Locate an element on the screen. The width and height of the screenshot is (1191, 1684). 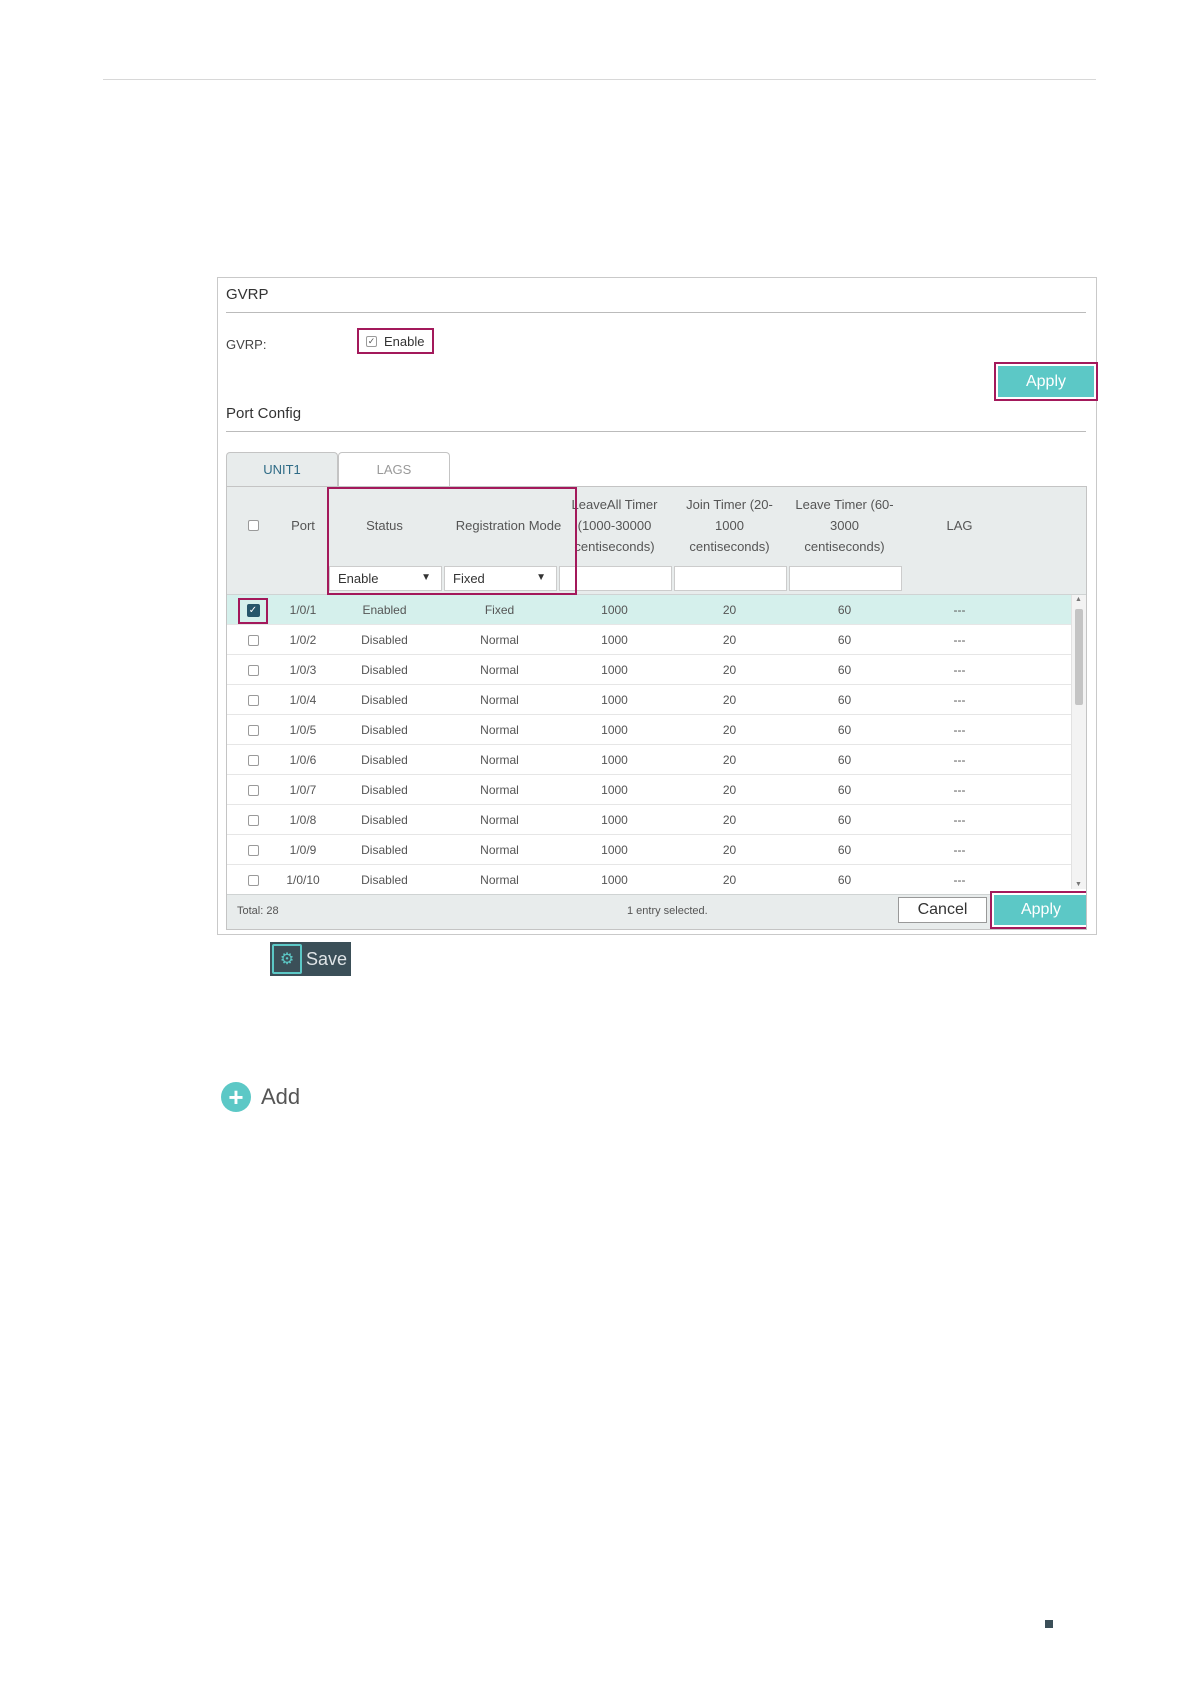
table-row: 1/0/2 Disabled Normal 1000 20 60 --- is located at coordinates (649, 640).